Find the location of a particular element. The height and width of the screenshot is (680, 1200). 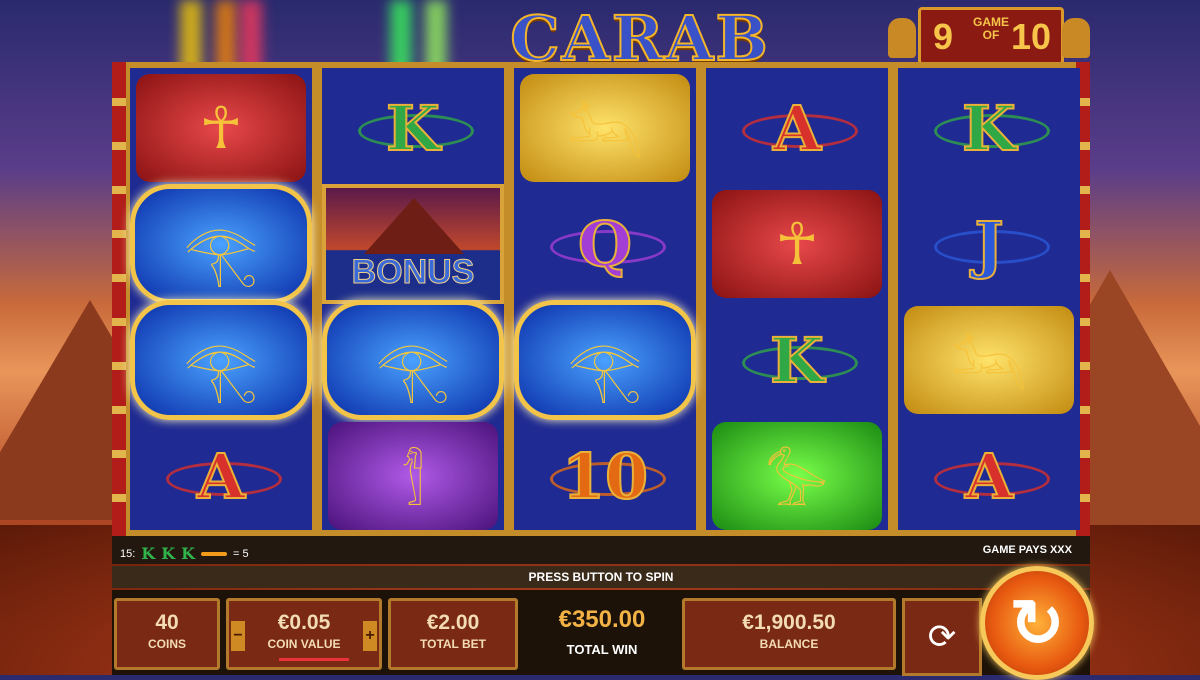

free-game-counter: 9 GAME OF 10 is located at coordinates (989, 34).